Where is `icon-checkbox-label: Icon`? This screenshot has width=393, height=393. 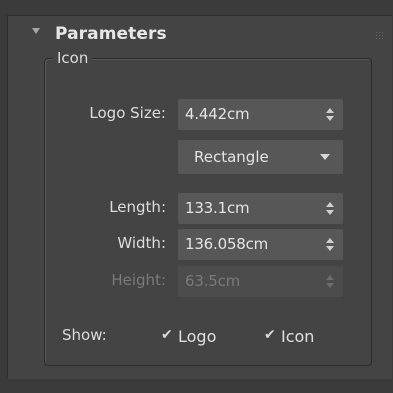
icon-checkbox-label: Icon is located at coordinates (297, 336).